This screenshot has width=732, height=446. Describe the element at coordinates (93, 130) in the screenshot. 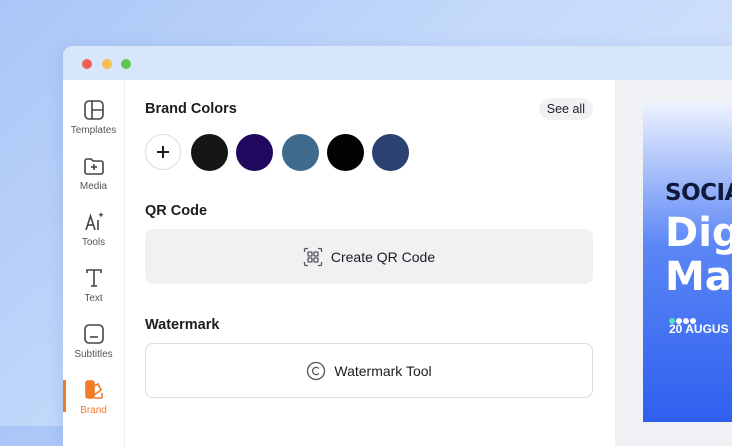

I see `sidebar-item-label: Templates` at that location.